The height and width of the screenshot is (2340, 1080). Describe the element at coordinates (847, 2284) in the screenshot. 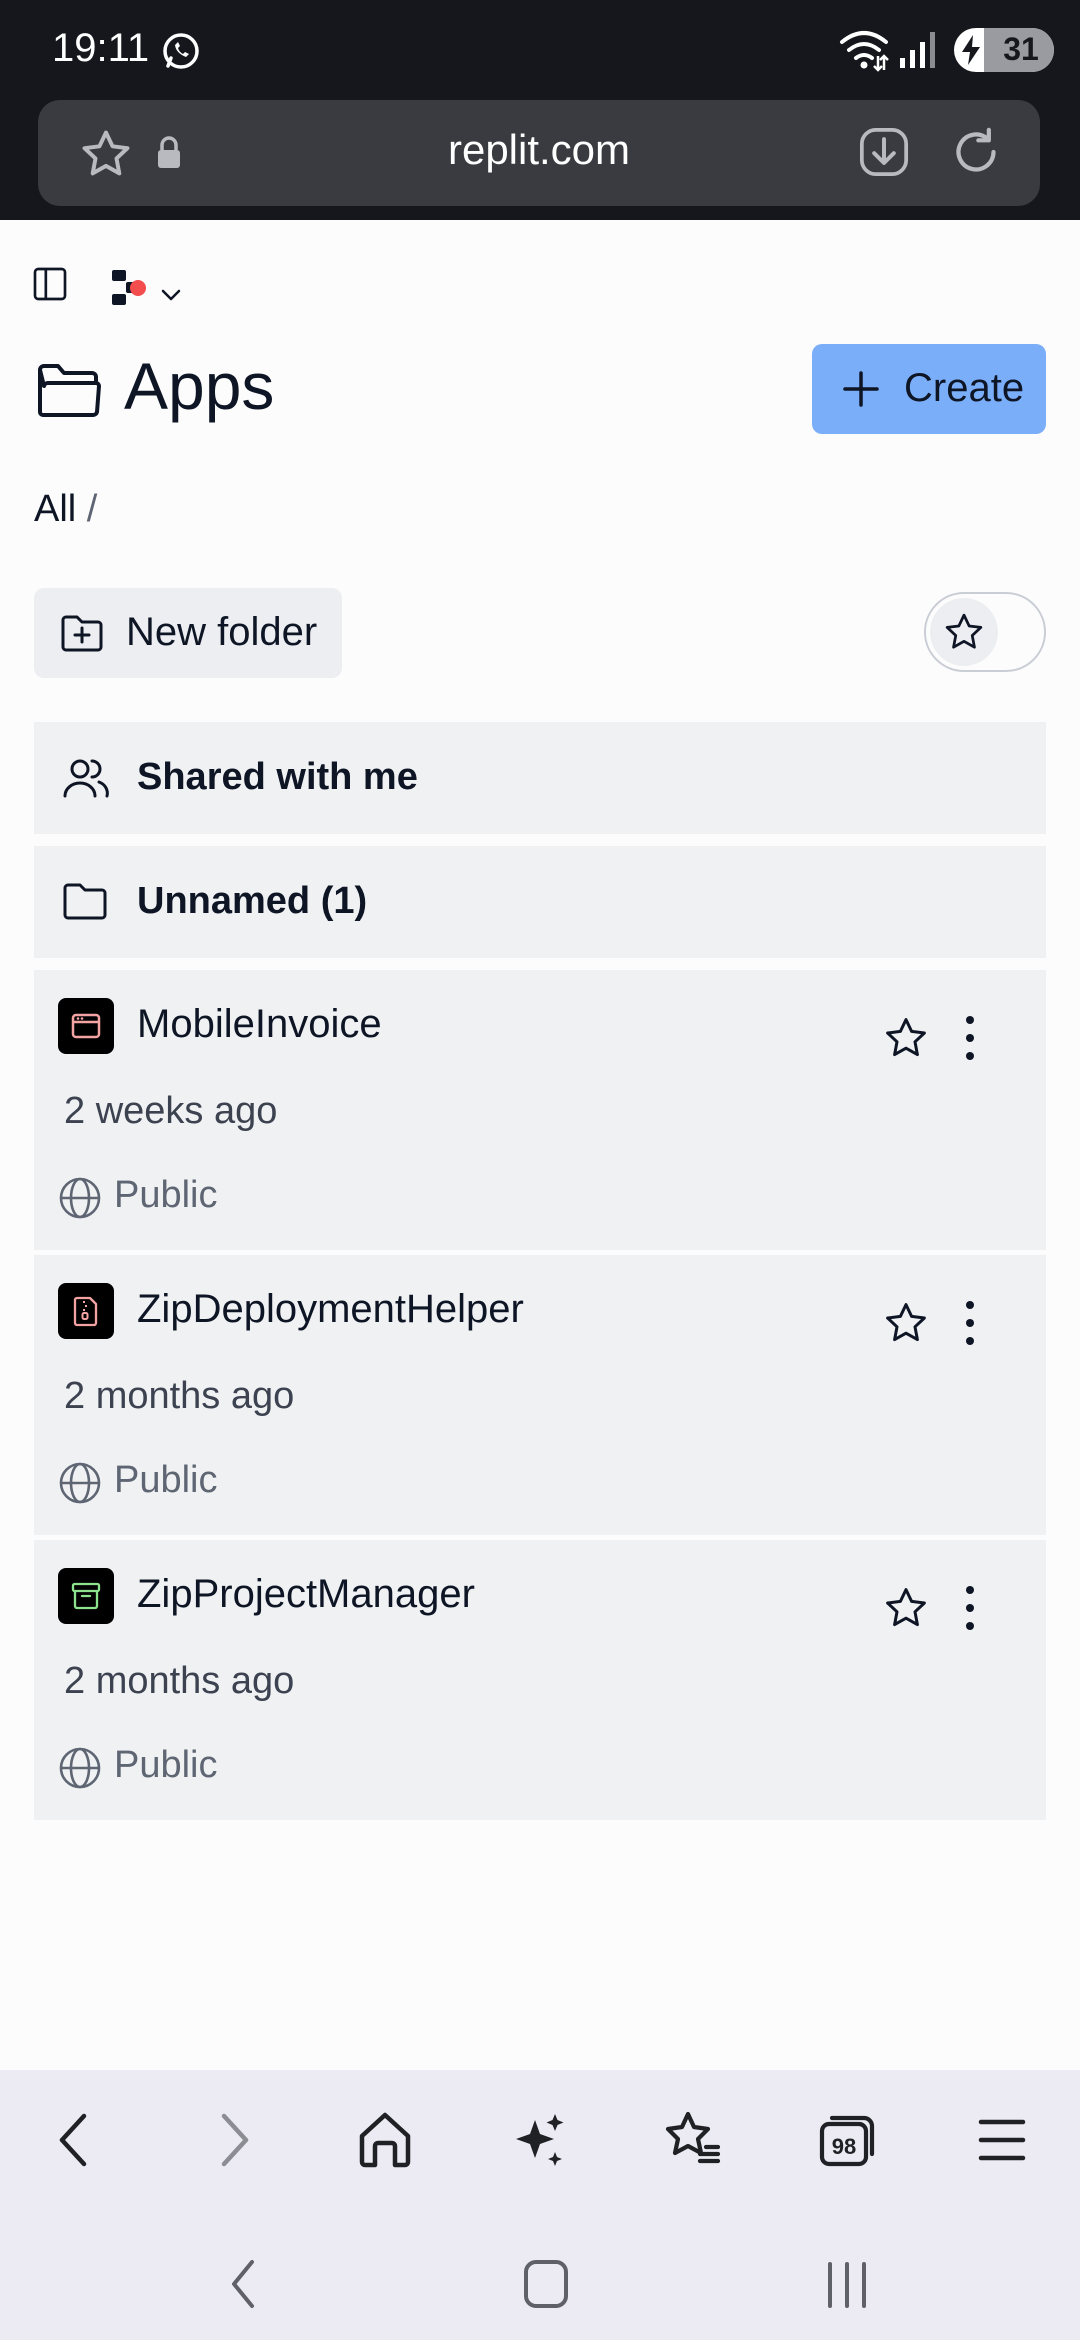

I see `system-recents-icon` at that location.